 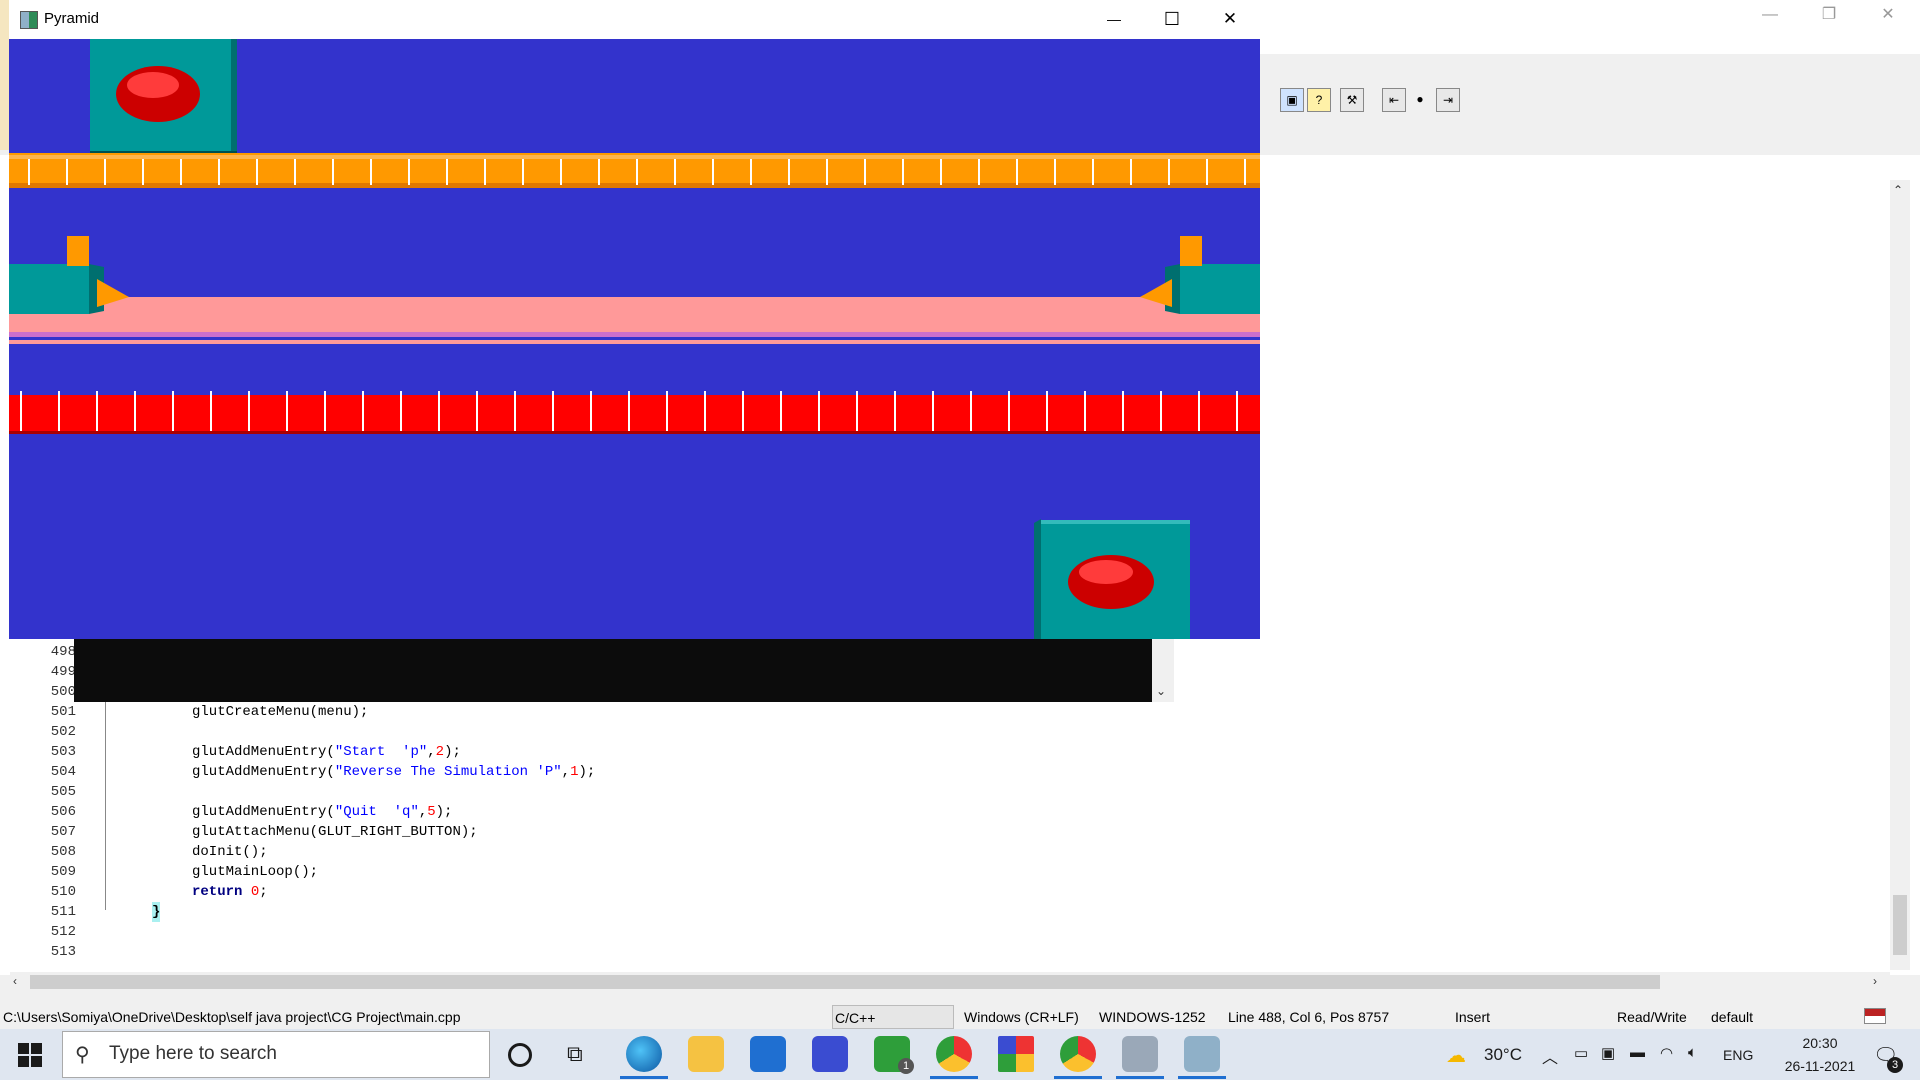 What do you see at coordinates (1230, 19) in the screenshot?
I see `pyramid-close-button: ✕` at bounding box center [1230, 19].